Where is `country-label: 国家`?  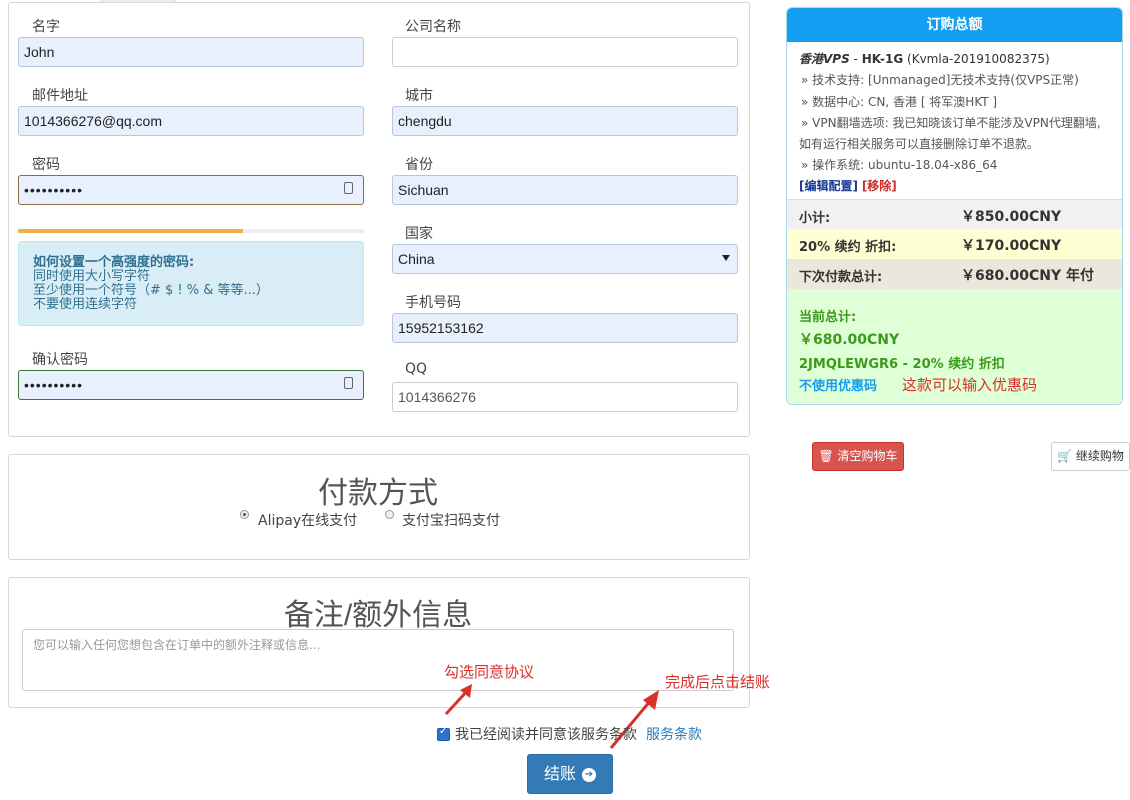
country-label: 国家 is located at coordinates (419, 234).